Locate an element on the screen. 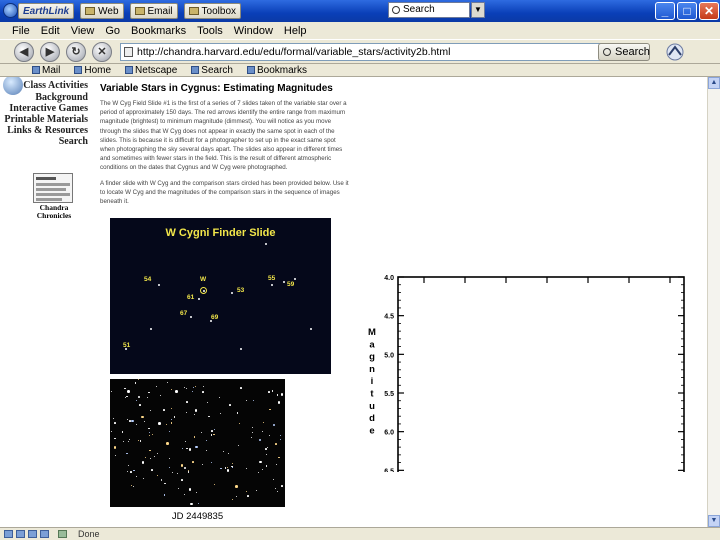  netscape-throbber-icon is located at coordinates (675, 52).